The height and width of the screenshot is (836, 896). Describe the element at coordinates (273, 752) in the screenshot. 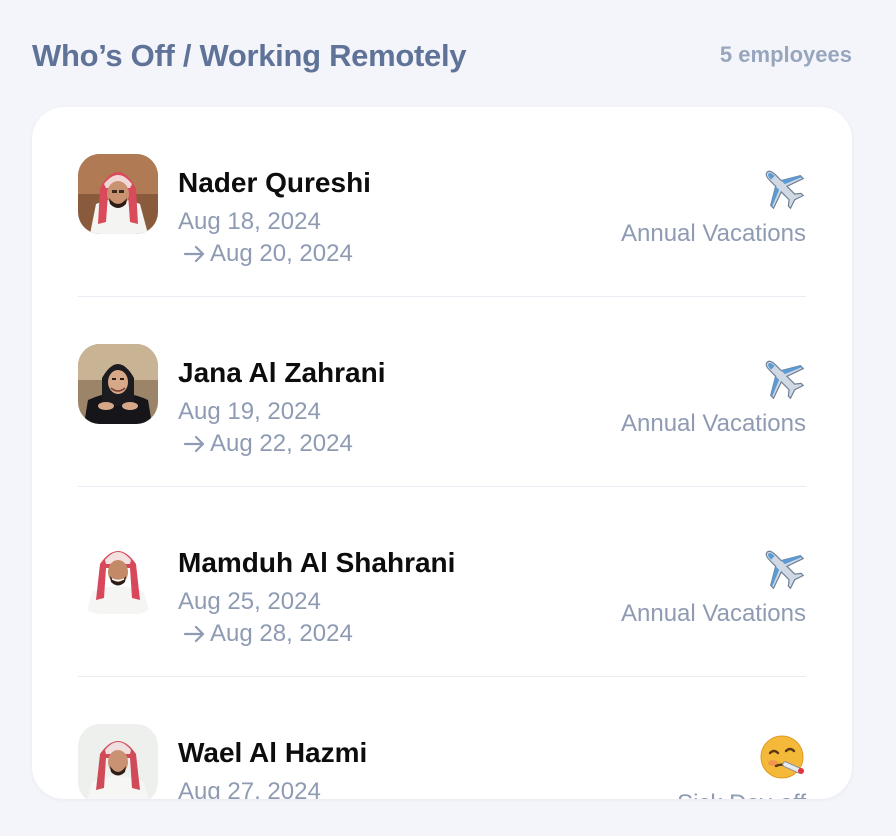

I see `employee-name: Wael Al Hazmi` at that location.